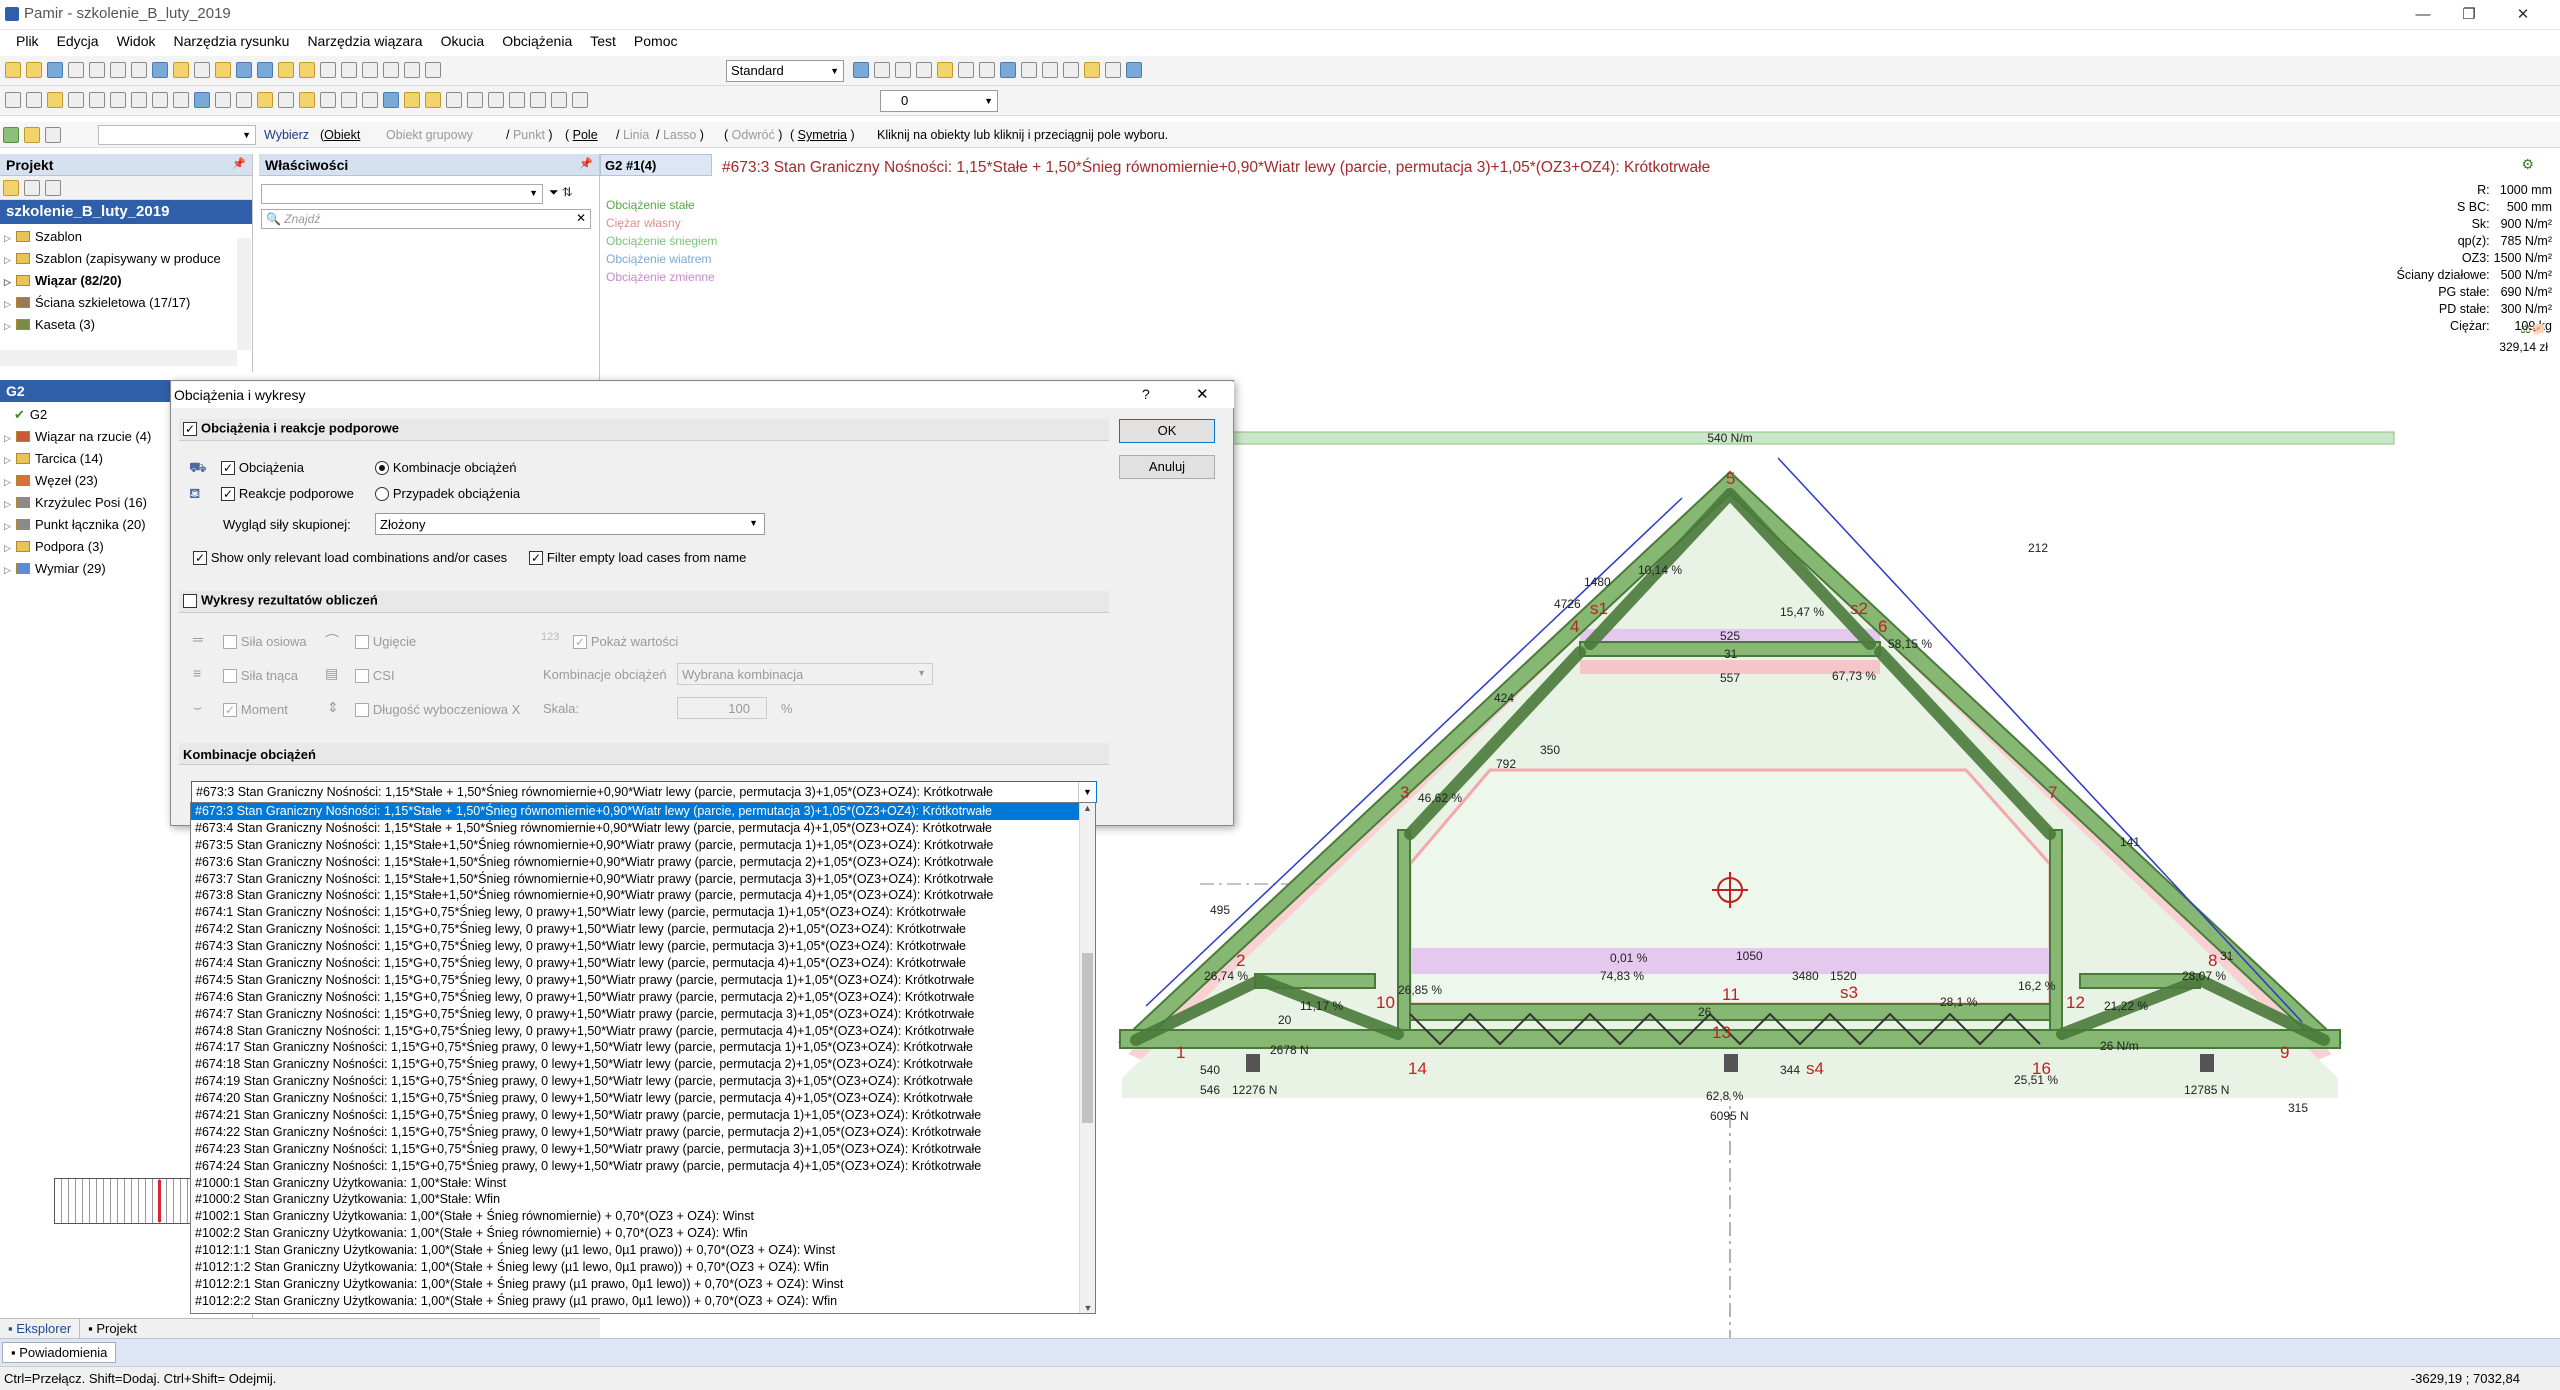 The image size is (2560, 1390). I want to click on scale-icon, so click(1050, 70).